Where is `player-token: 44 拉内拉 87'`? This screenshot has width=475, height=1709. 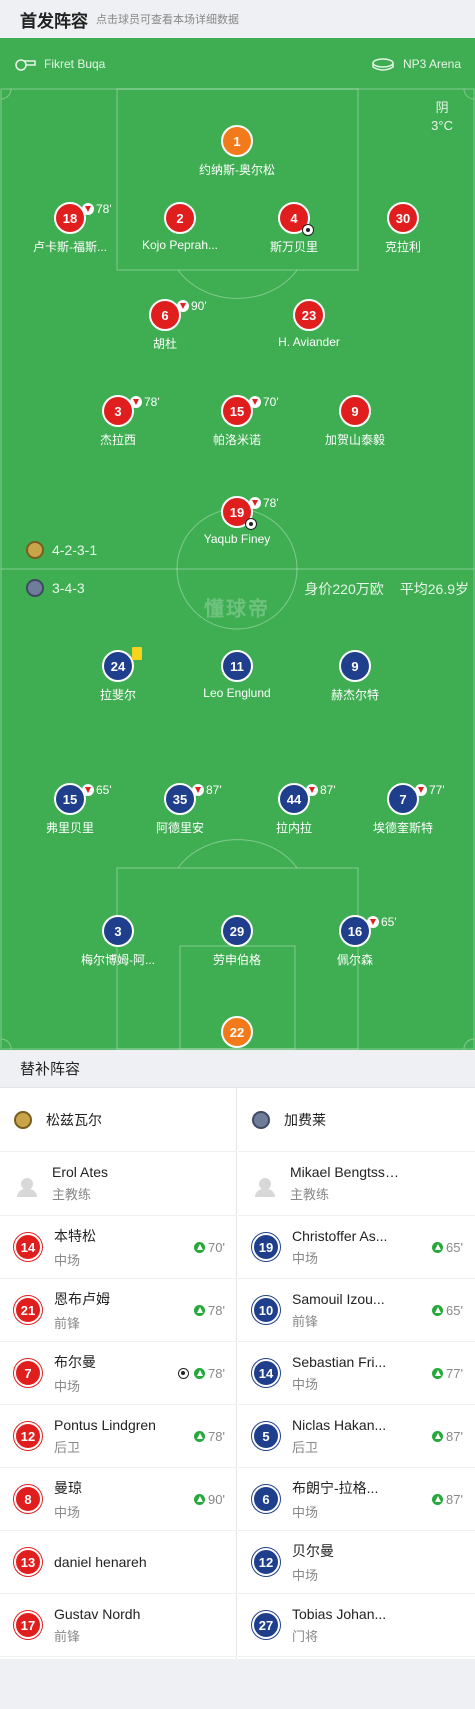
player-token: 44 拉内拉 87' is located at coordinates (294, 809).